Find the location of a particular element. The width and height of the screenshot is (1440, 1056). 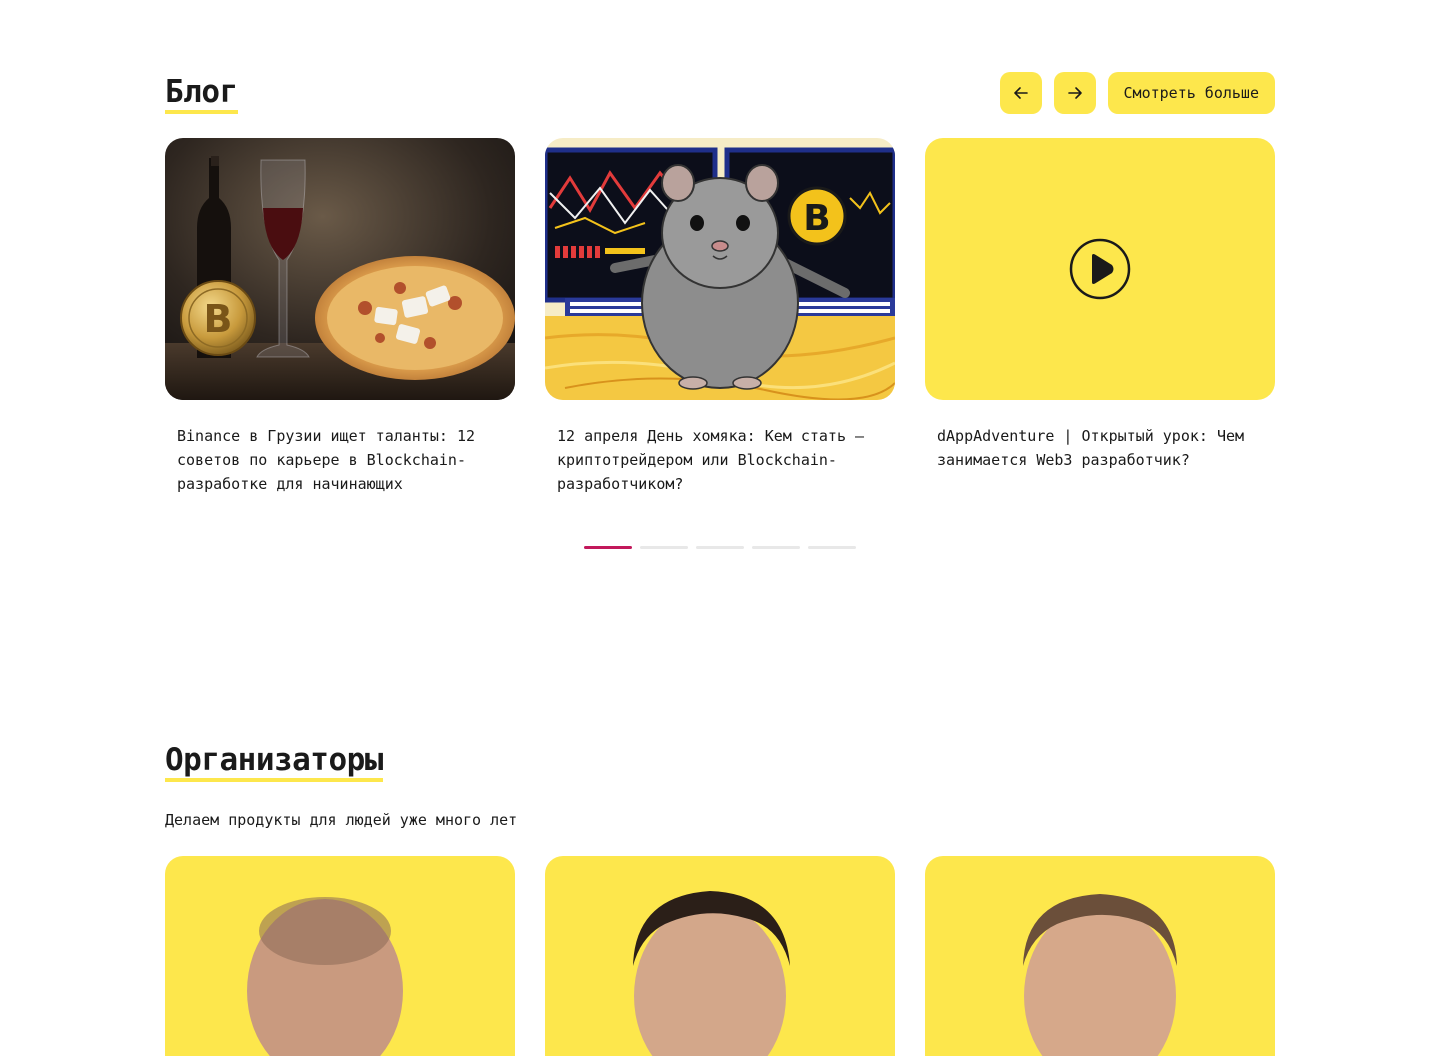

organizers-list is located at coordinates (720, 956).